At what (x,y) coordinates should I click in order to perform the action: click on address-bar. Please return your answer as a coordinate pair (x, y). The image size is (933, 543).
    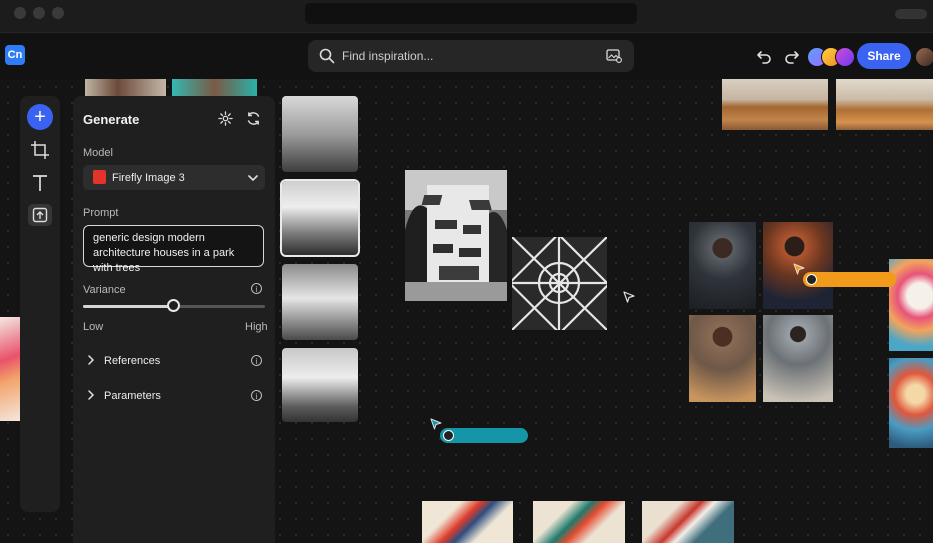
    Looking at the image, I should click on (471, 13).